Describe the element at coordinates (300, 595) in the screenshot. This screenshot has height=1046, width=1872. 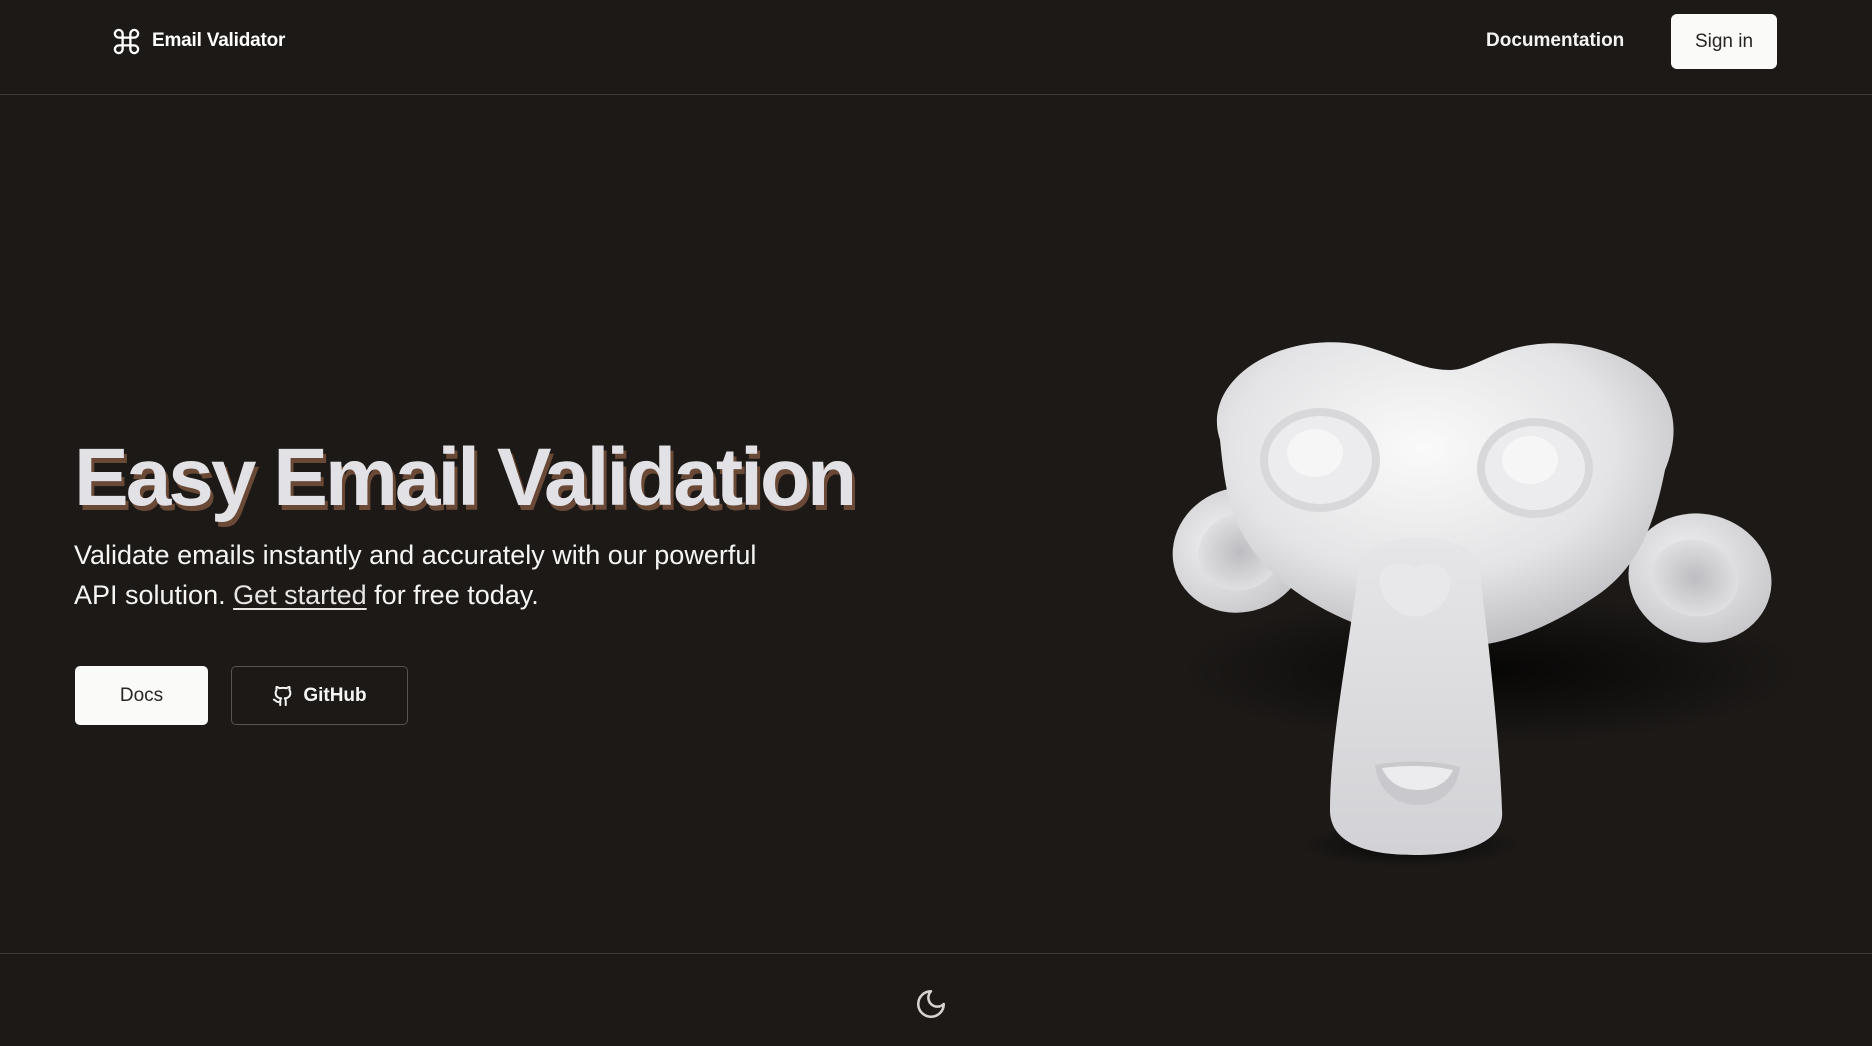
I see `get-started-link: Get started` at that location.